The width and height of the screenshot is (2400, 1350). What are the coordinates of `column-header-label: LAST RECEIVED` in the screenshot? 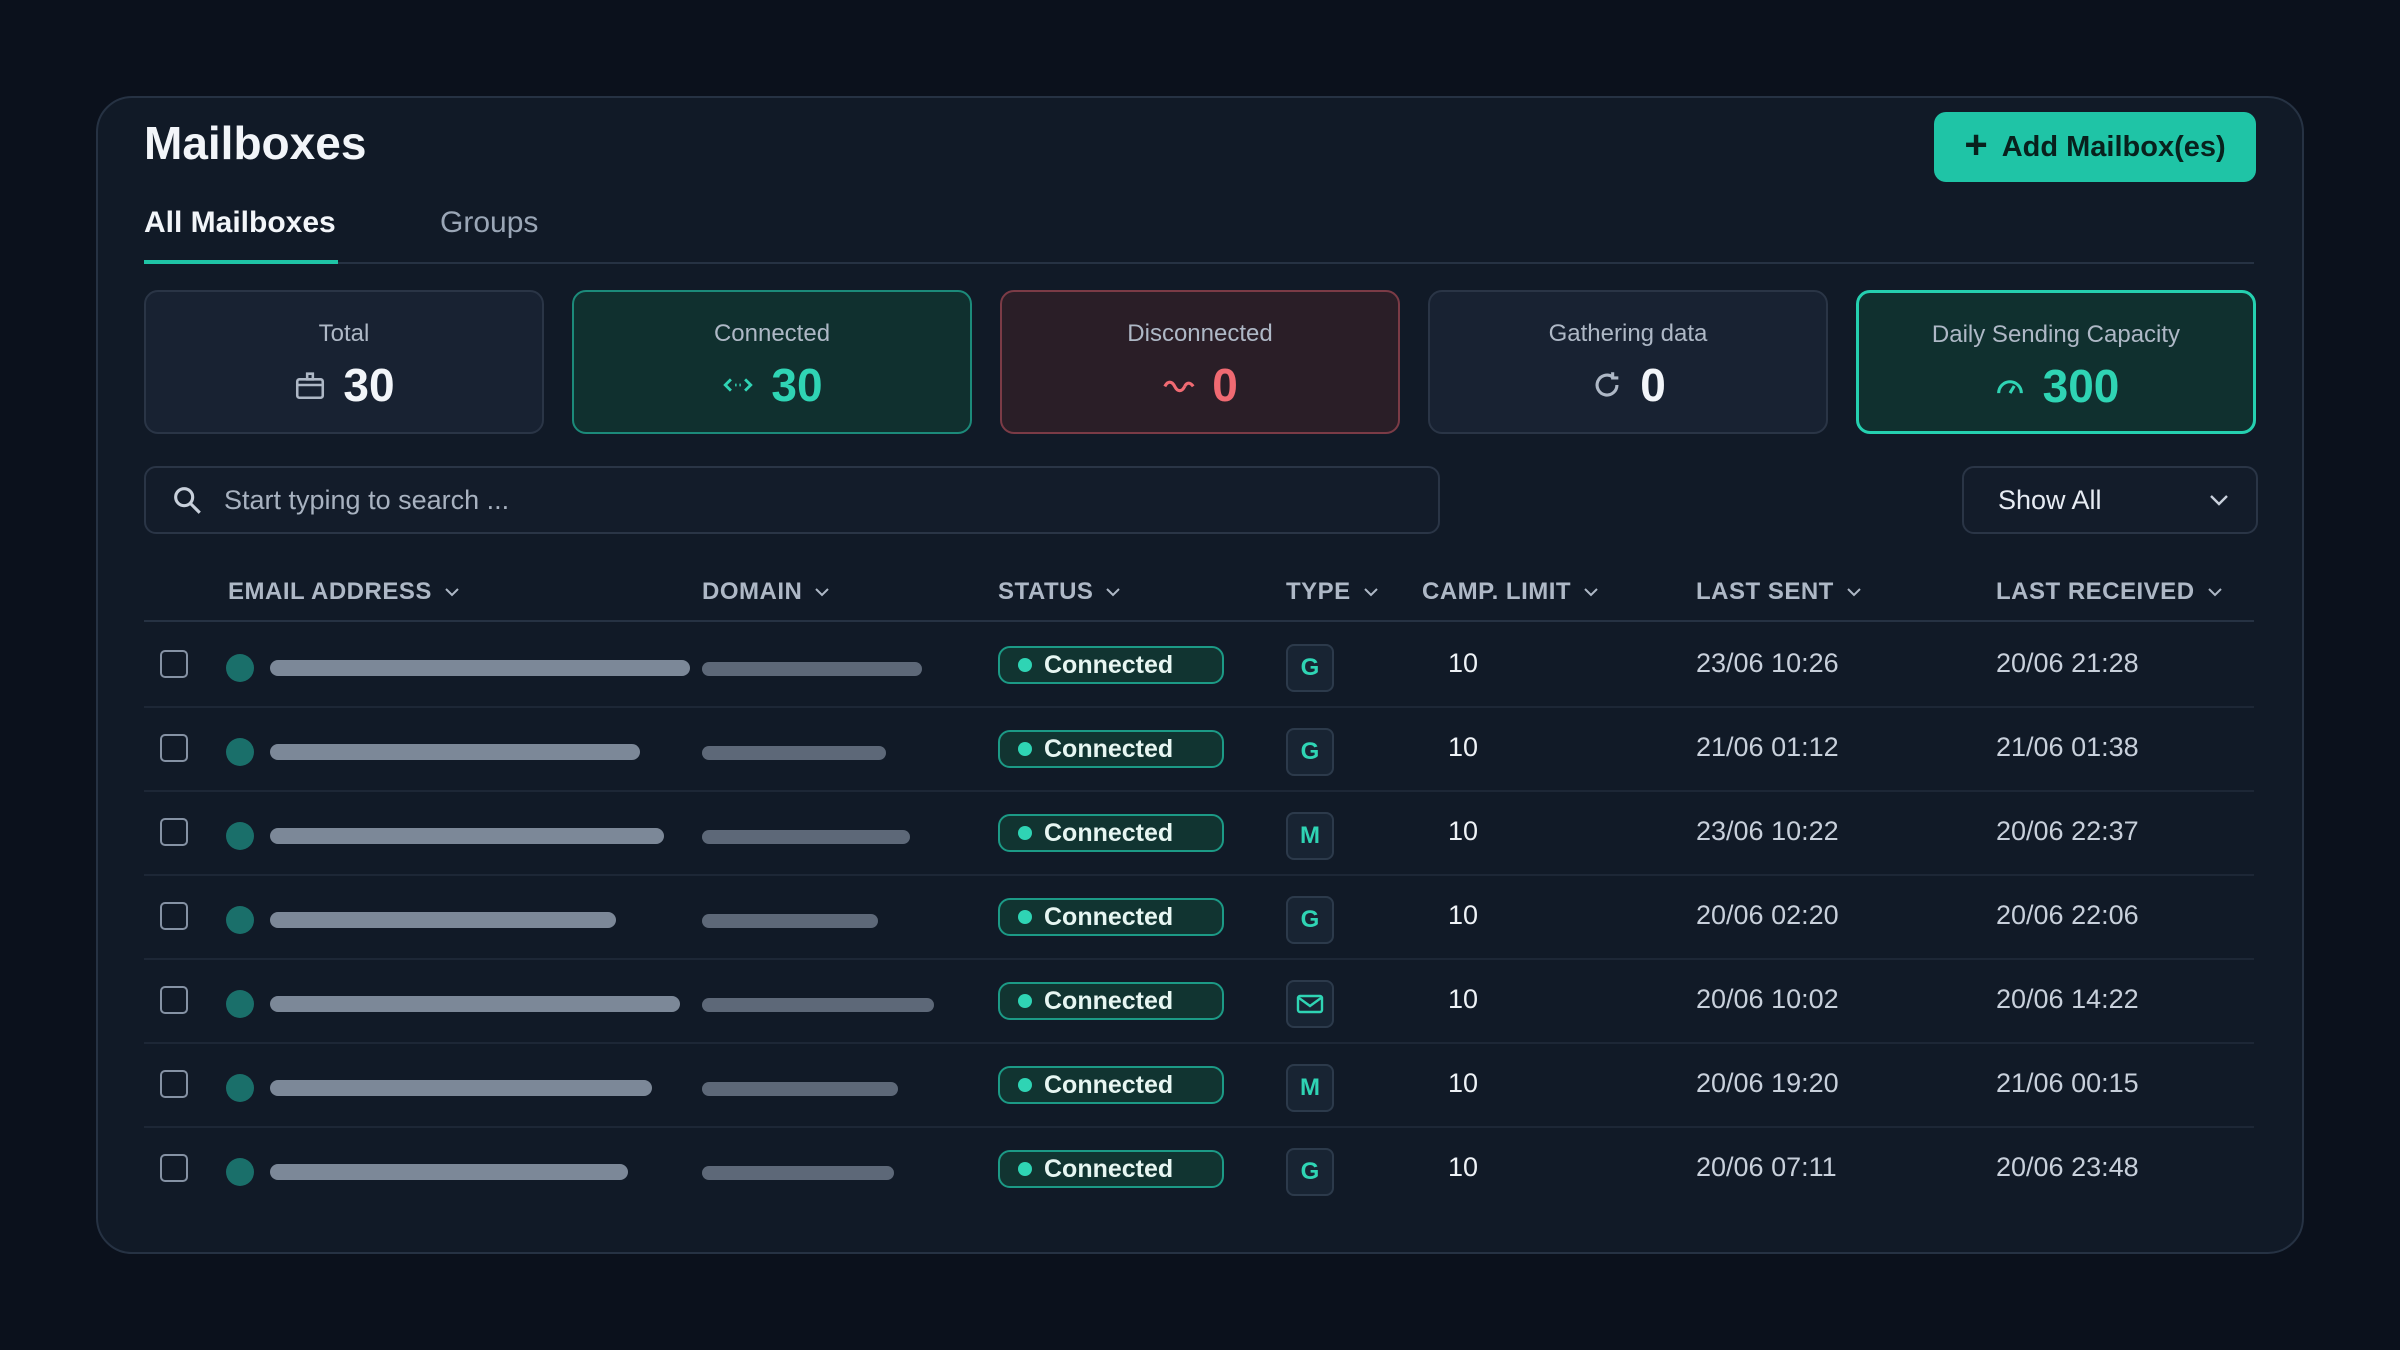 It's located at (2095, 591).